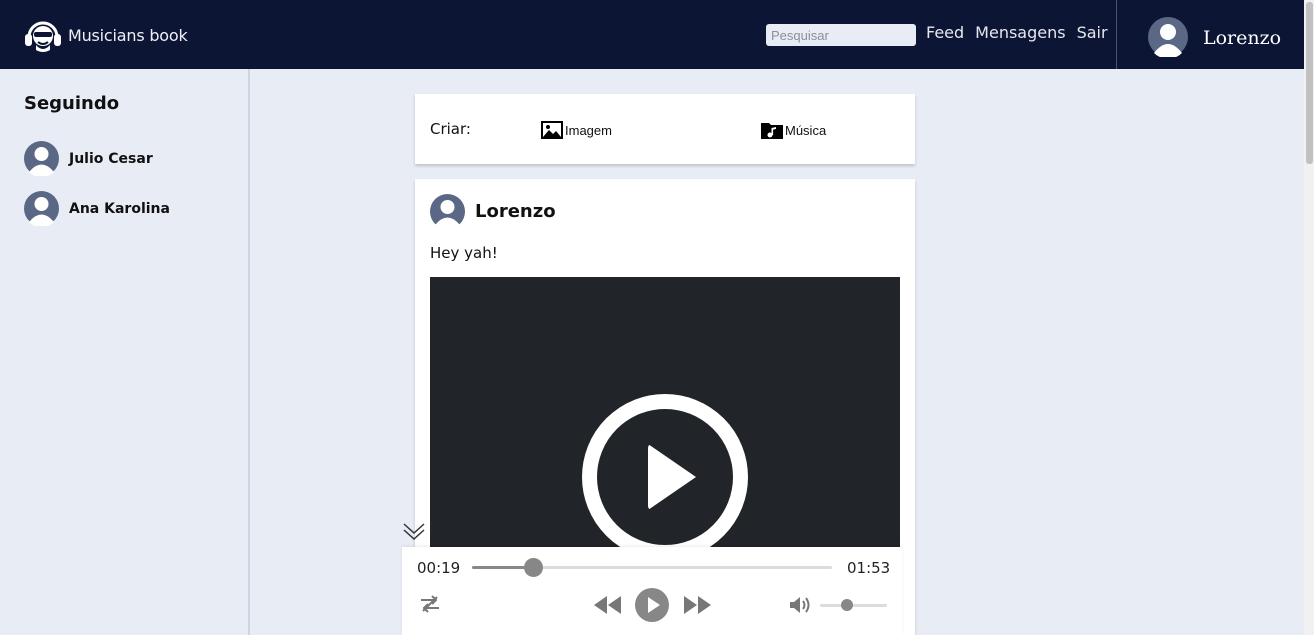 The image size is (1314, 635). Describe the element at coordinates (552, 130) in the screenshot. I see `image-icon` at that location.